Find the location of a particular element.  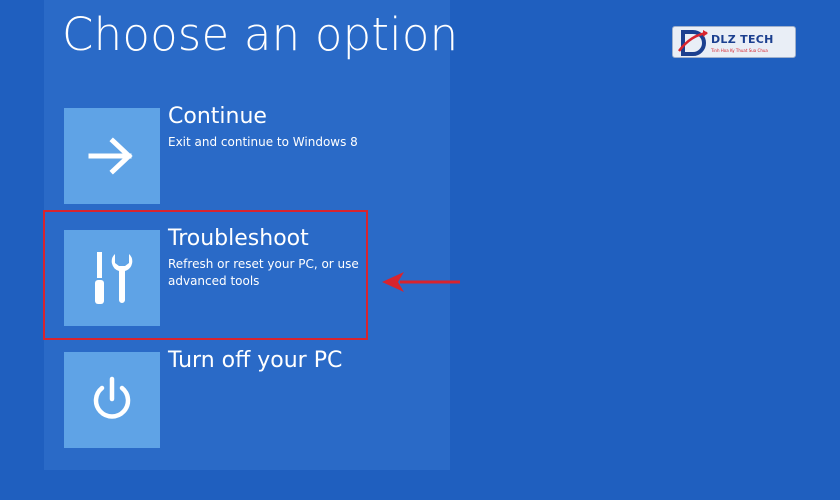

annotation-highlight-box is located at coordinates (205, 275).